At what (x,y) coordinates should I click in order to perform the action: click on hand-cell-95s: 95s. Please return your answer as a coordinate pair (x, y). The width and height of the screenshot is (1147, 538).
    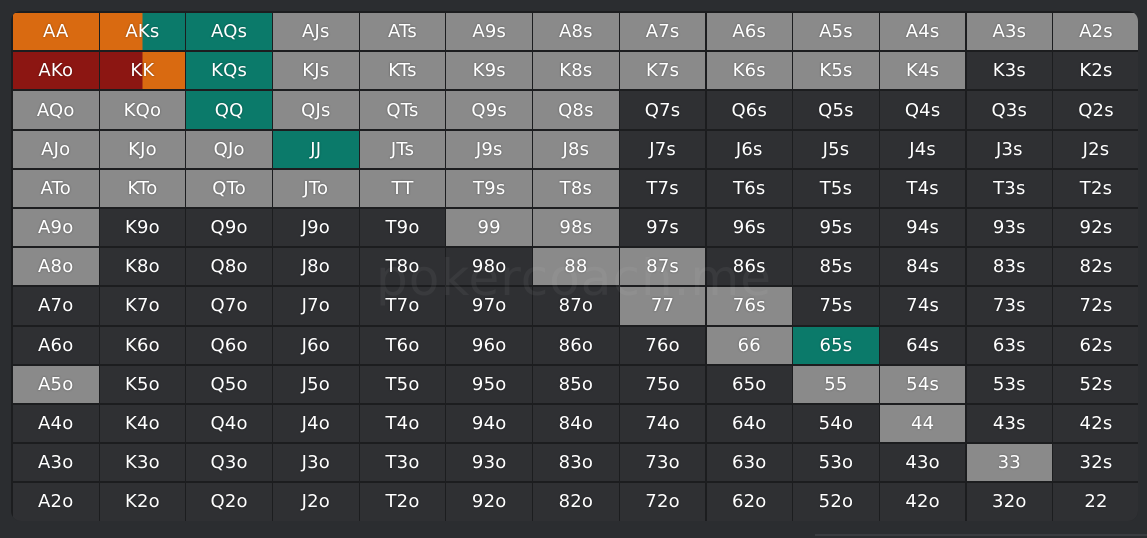
    Looking at the image, I should click on (836, 227).